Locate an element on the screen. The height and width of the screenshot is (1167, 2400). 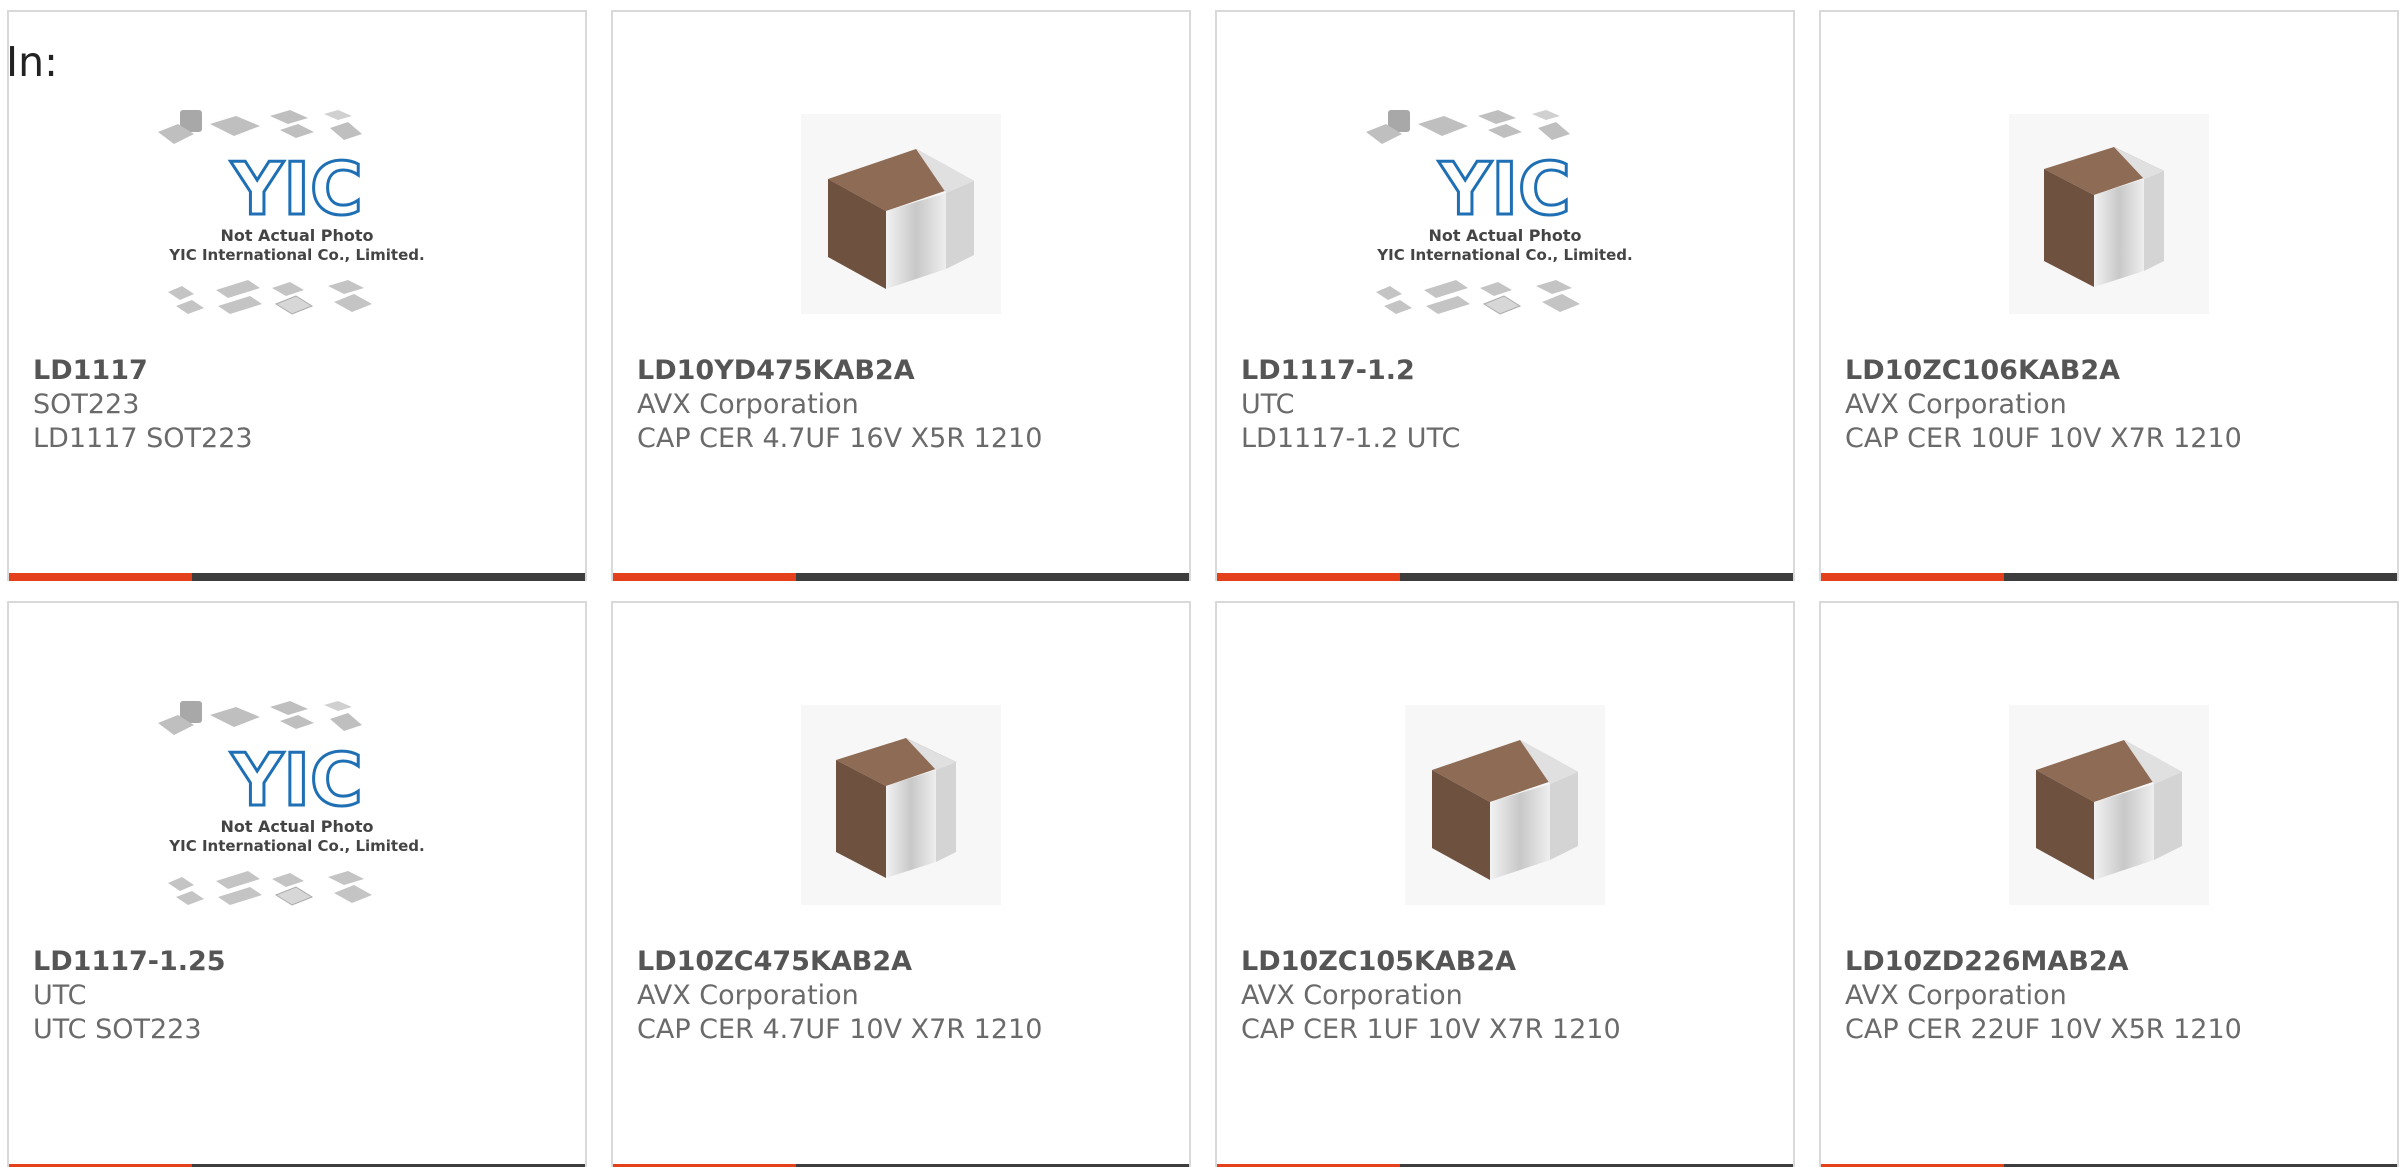
product-info: LD1117-1.2 UTC LD1117-1.2 UTC is located at coordinates (1512, 405).